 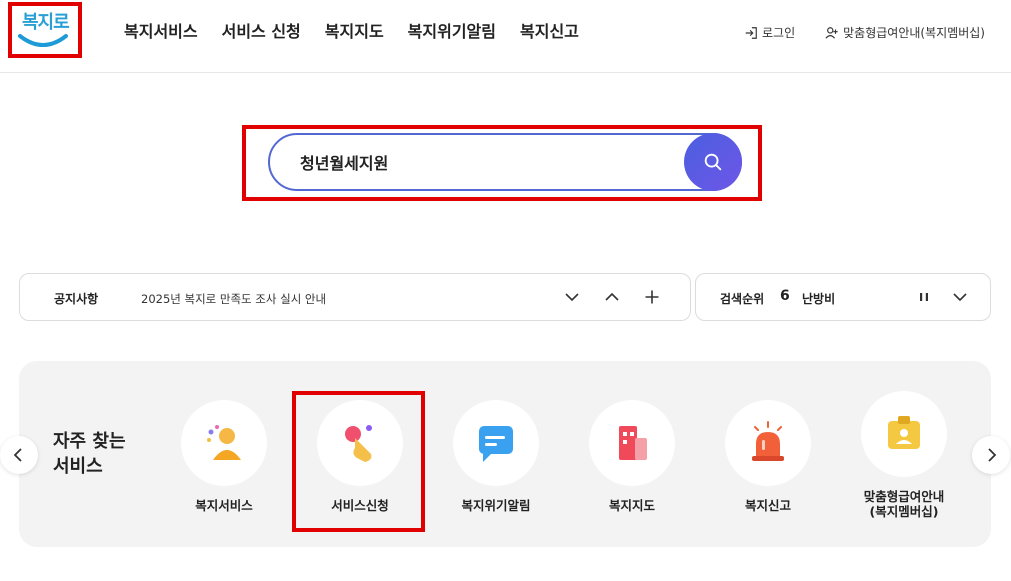 I want to click on message-icon, so click(x=496, y=444).